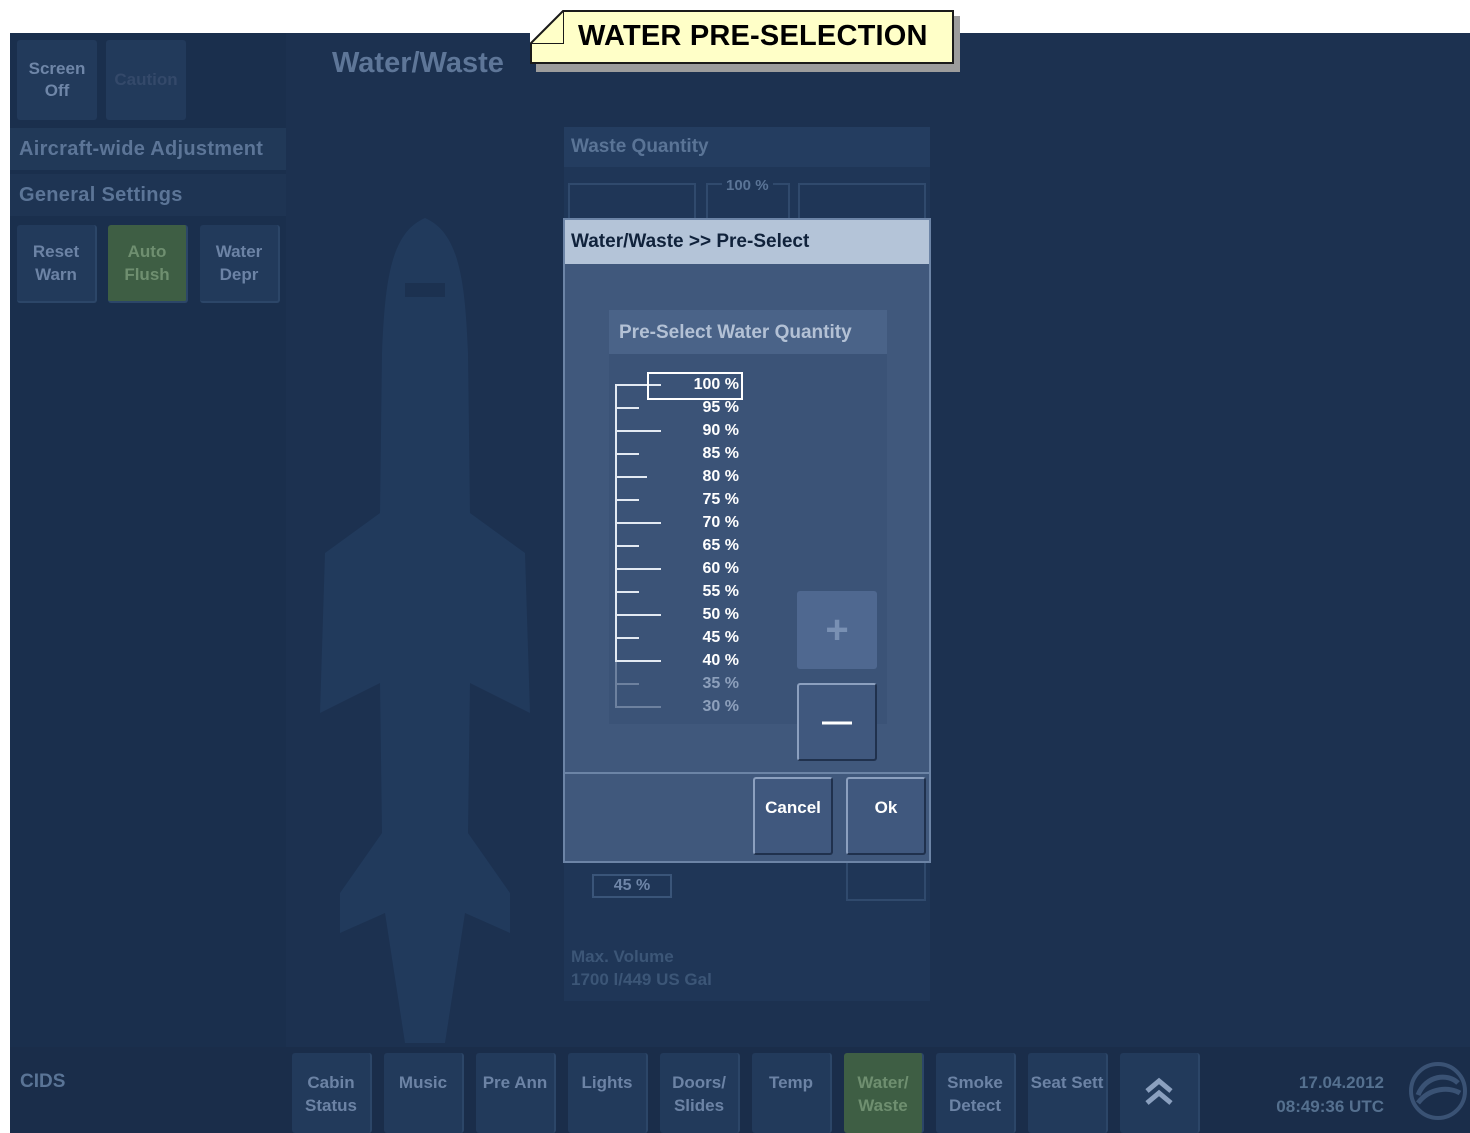 The image size is (1470, 1133). I want to click on max-volume-value: 1700 l/449 US Gal, so click(641, 979).